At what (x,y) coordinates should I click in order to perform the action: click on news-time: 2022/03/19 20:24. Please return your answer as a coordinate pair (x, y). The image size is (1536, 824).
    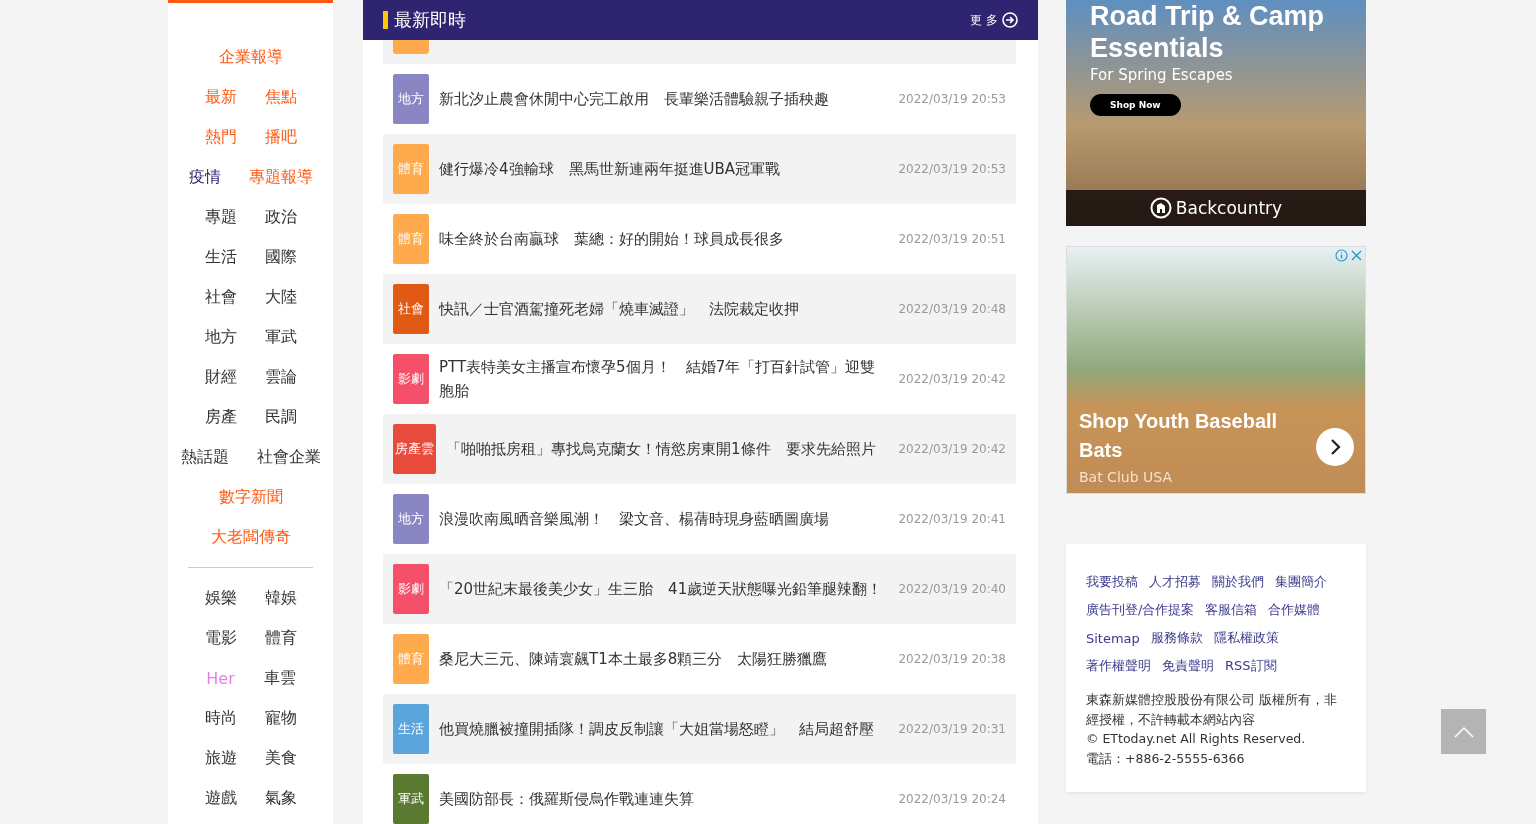
    Looking at the image, I should click on (952, 799).